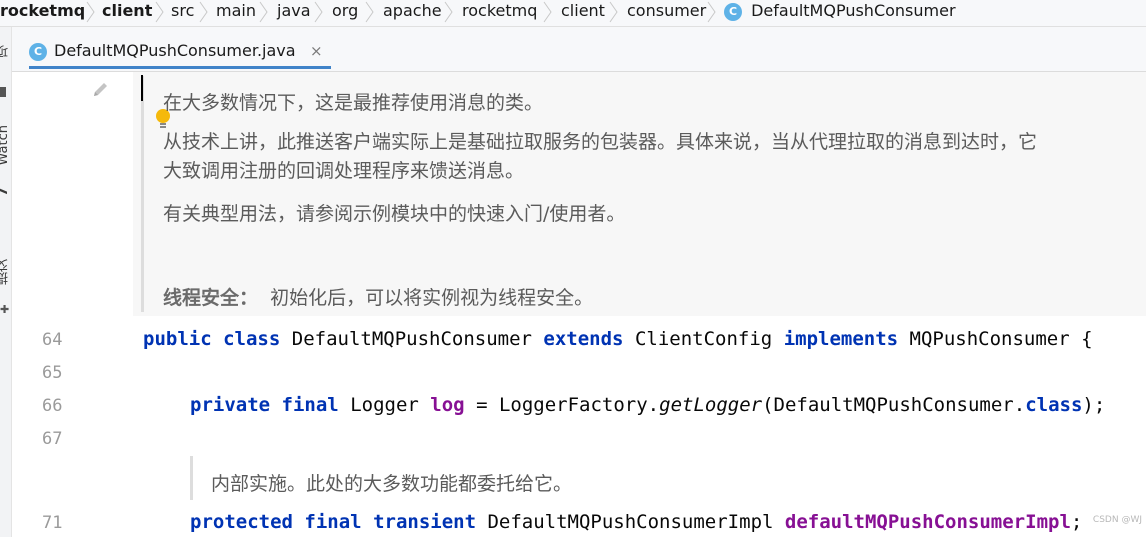 The image size is (1146, 537). I want to click on keyword: transient, so click(425, 522).